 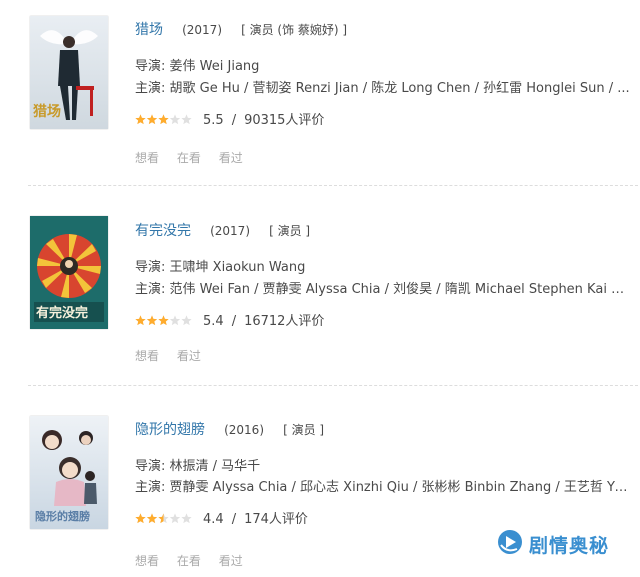 I want to click on rating-votes: 90315人评价, so click(x=284, y=120).